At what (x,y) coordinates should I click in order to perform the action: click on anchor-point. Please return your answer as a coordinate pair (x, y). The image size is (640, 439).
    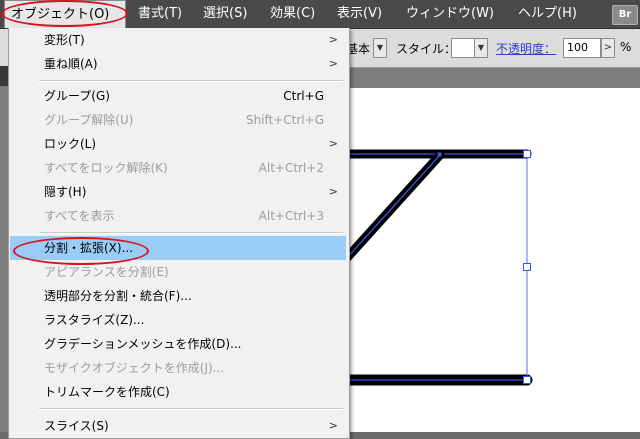
    Looking at the image, I should click on (439, 154).